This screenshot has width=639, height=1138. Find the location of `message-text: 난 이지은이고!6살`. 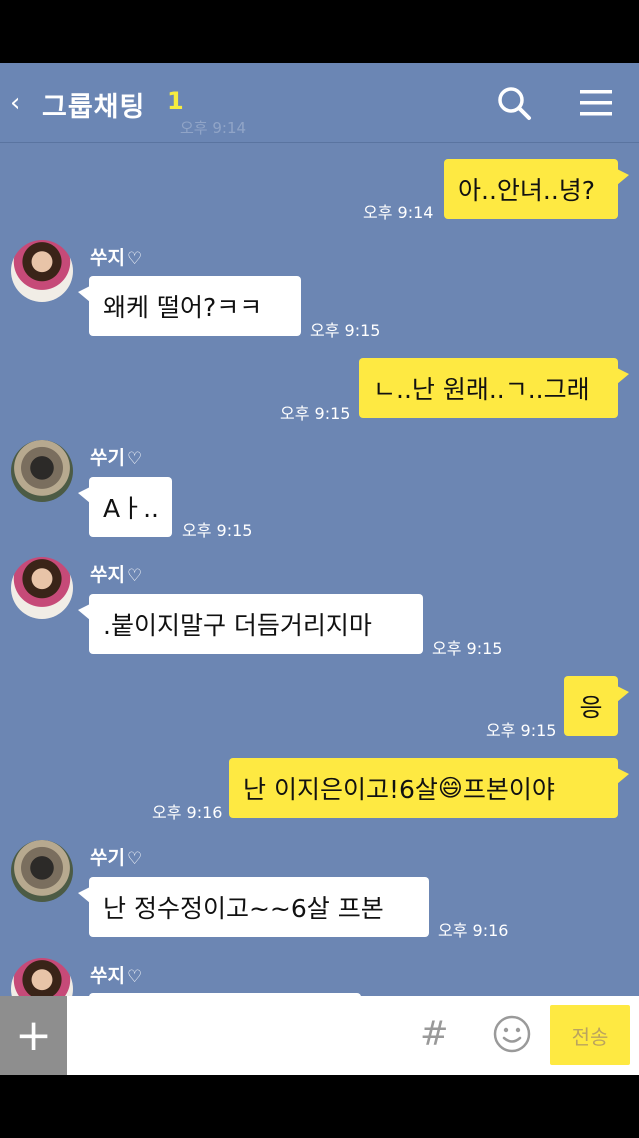

message-text: 난 이지은이고!6살 is located at coordinates (340, 789).